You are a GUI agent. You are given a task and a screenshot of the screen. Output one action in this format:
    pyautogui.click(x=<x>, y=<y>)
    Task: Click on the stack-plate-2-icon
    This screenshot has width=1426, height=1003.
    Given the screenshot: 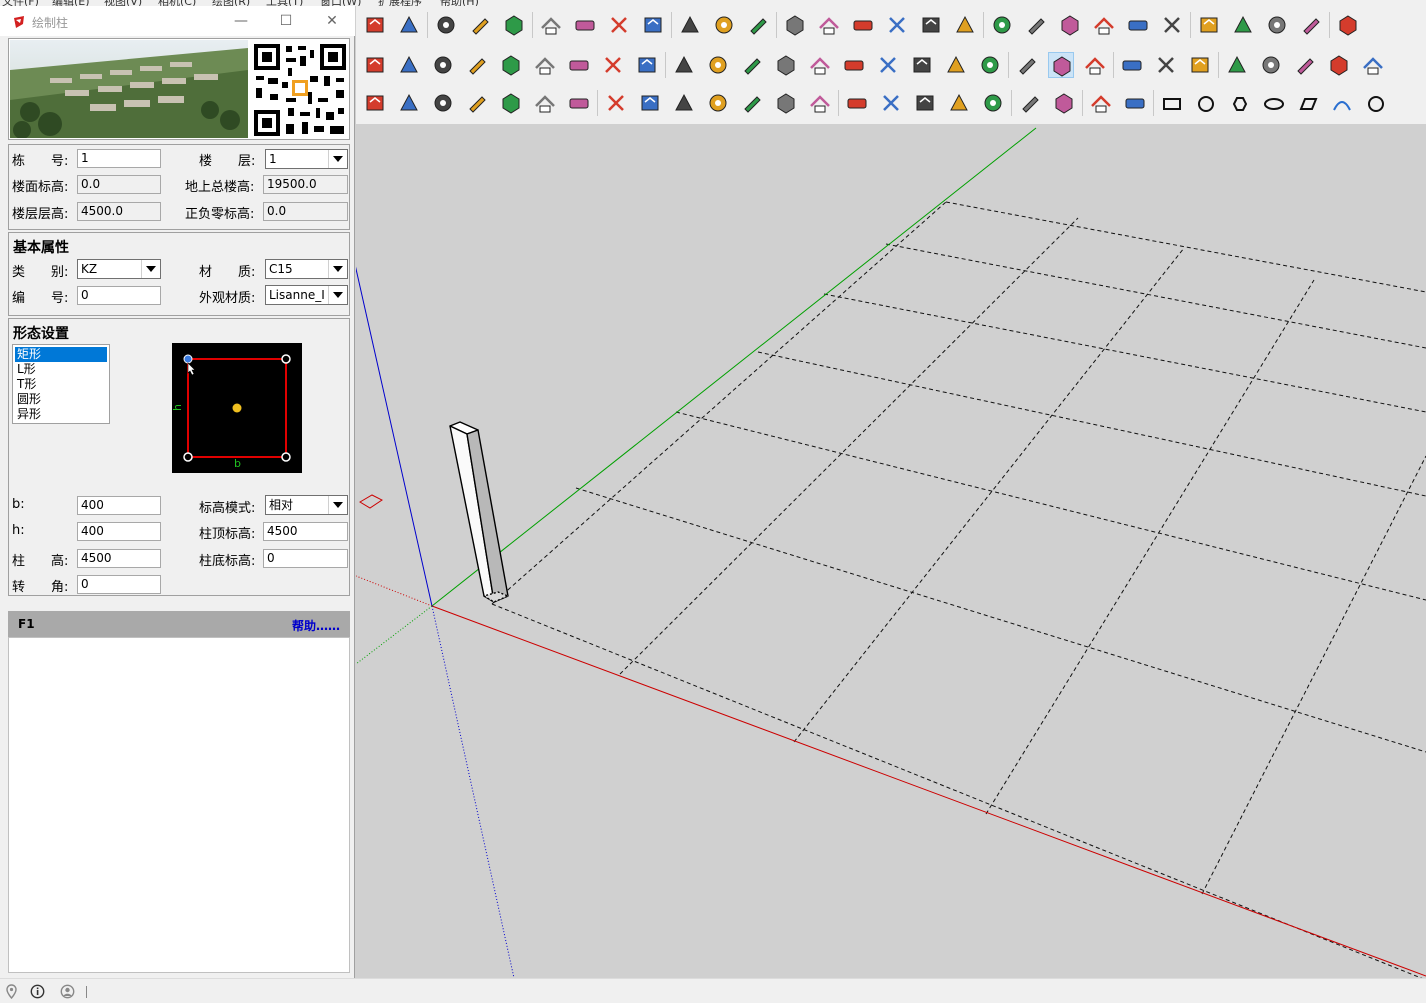 What is the action you would take?
    pyautogui.click(x=511, y=103)
    